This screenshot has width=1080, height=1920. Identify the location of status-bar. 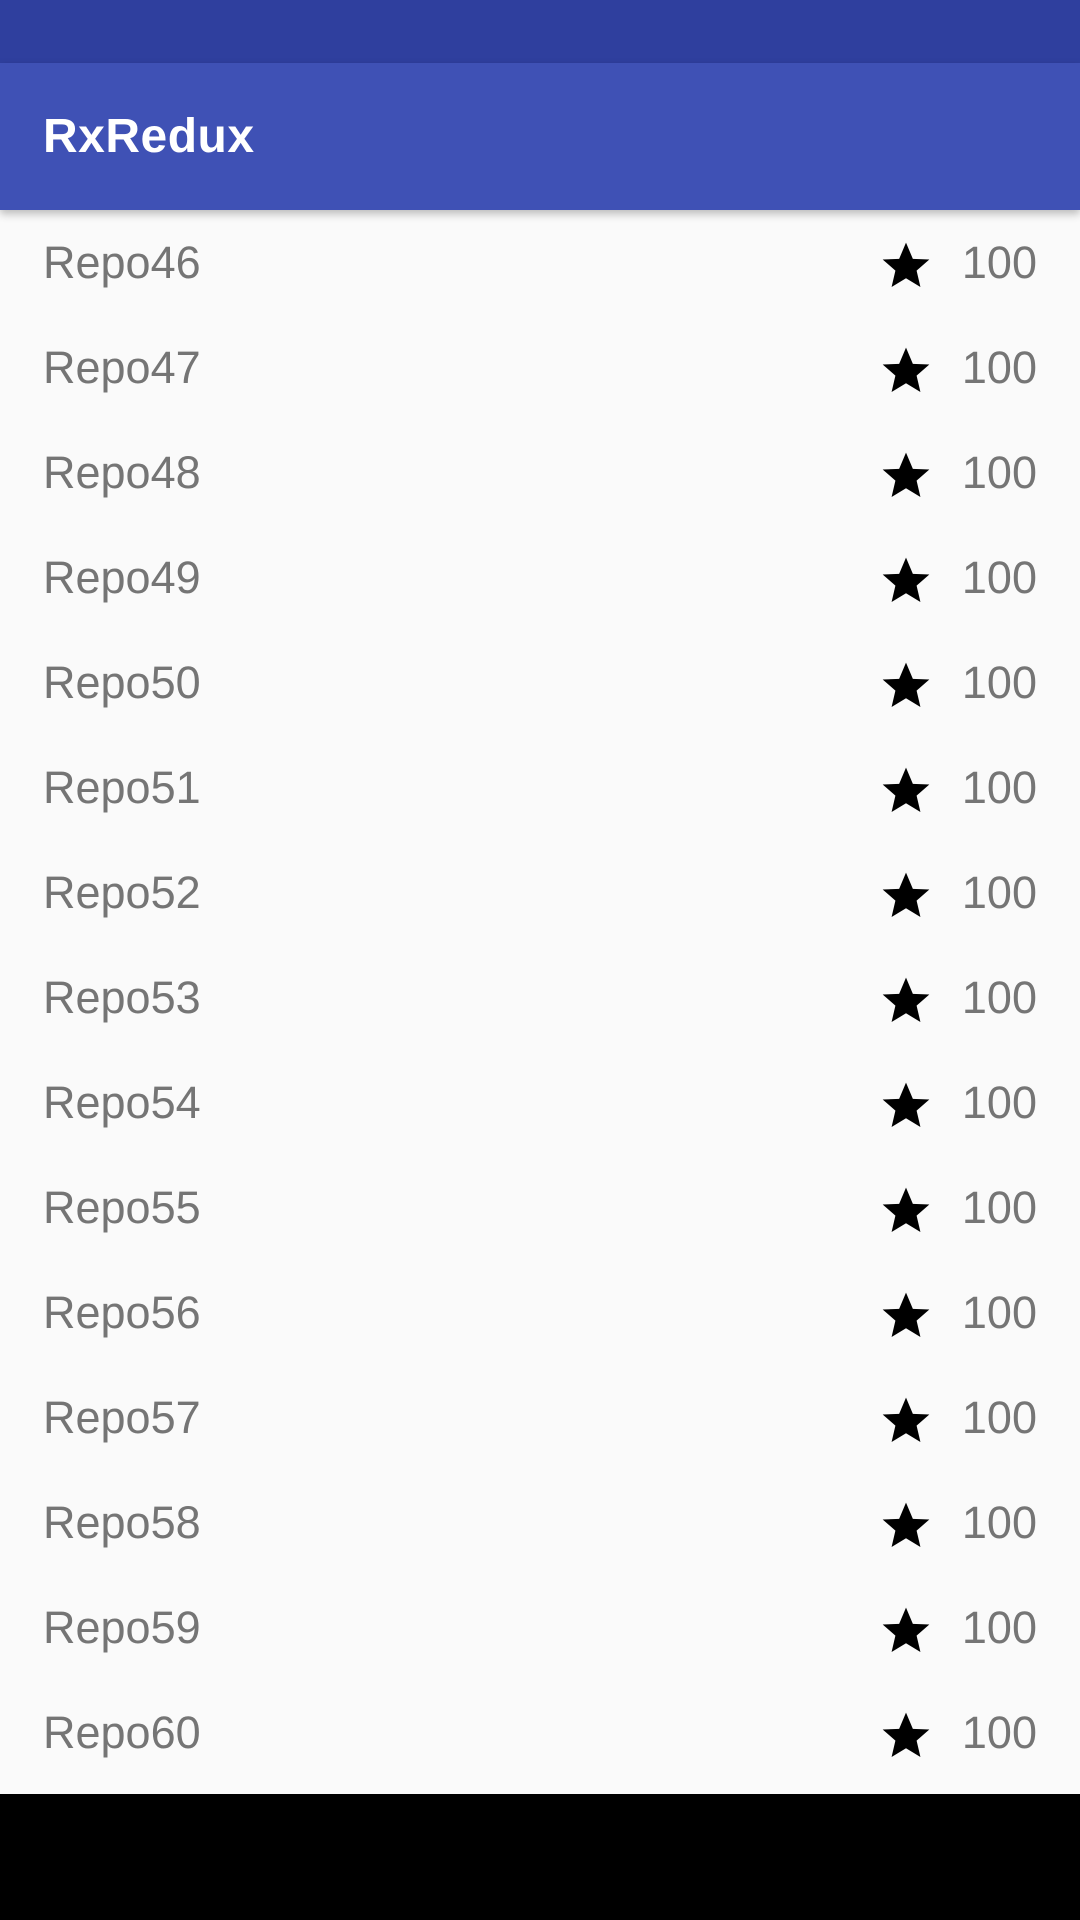
(540, 31).